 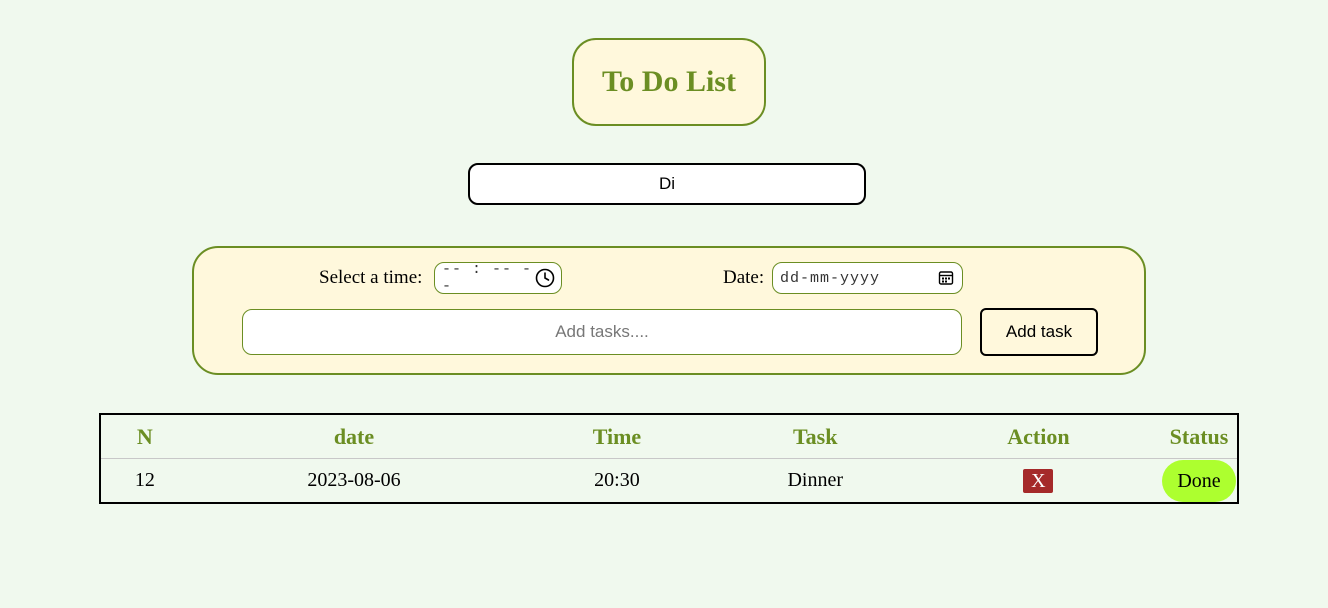 I want to click on search-input, so click(x=667, y=184).